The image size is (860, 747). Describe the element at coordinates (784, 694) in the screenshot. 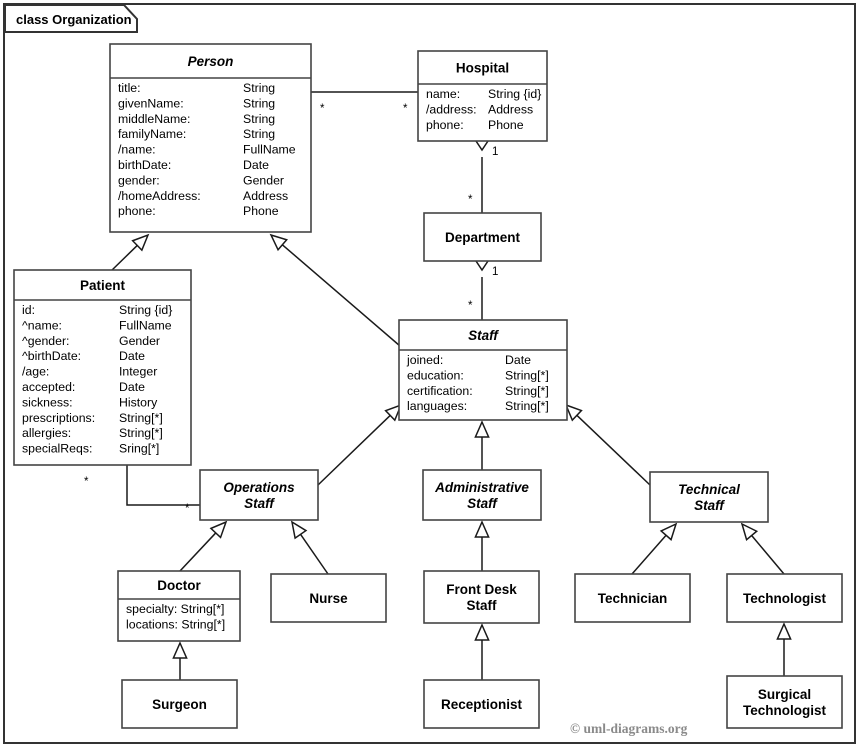

I see `class-name: Surgical` at that location.